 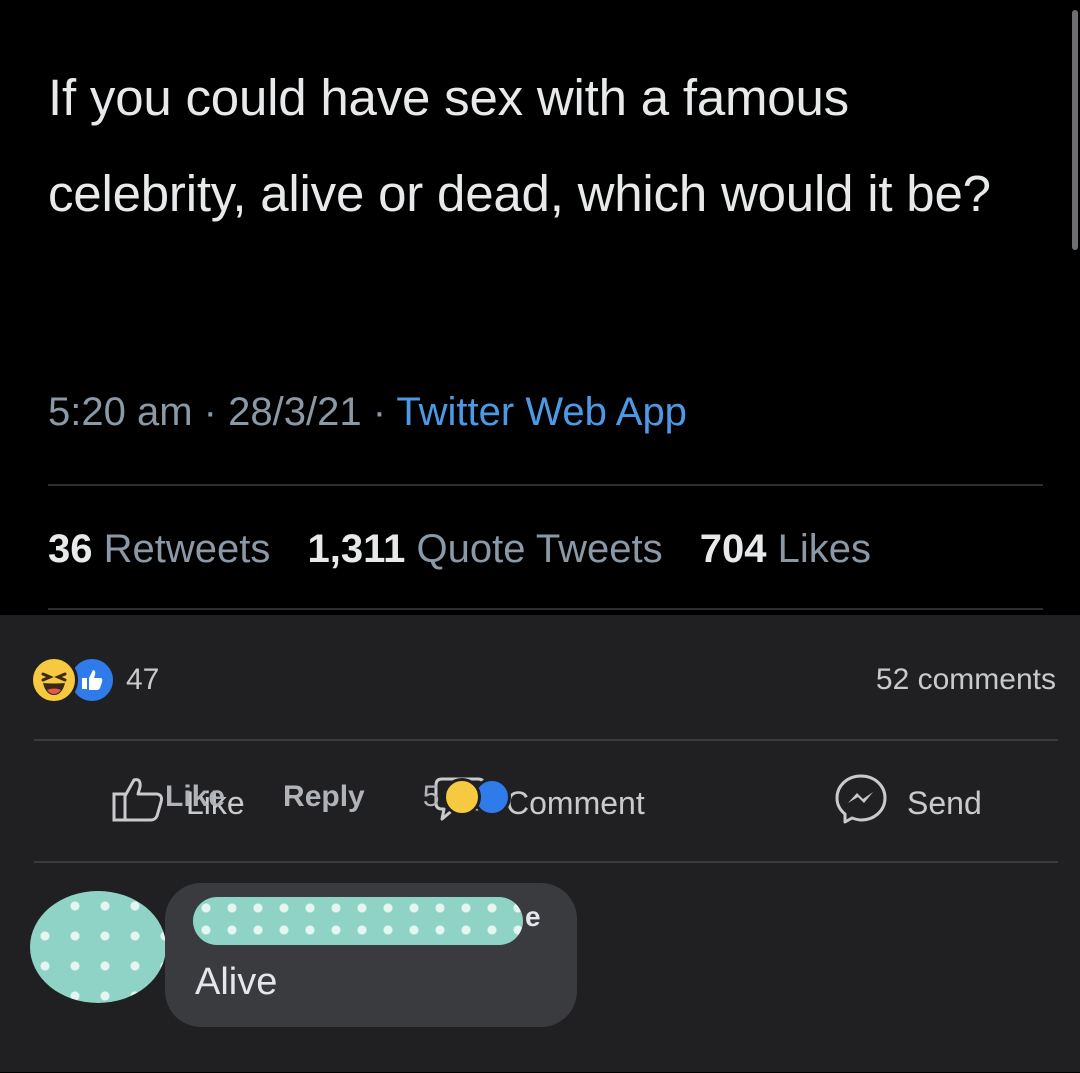 What do you see at coordinates (358, 921) in the screenshot?
I see `redacted-commenter-name` at bounding box center [358, 921].